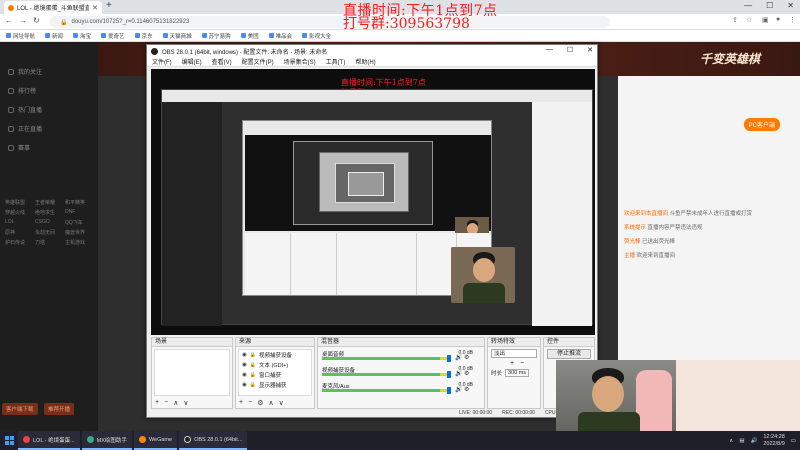 Image resolution: width=800 pixels, height=450 pixels. I want to click on bookmark: 苏宁易购, so click(216, 36).